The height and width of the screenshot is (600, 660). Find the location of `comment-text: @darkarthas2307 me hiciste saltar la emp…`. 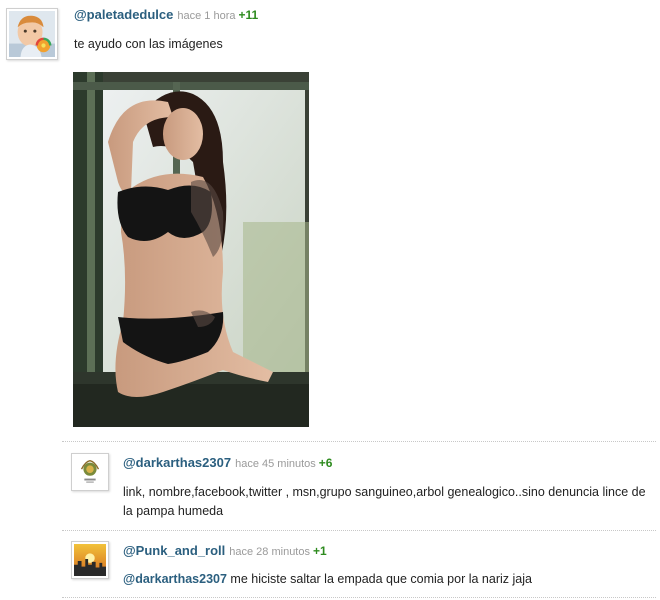

comment-text: @darkarthas2307 me hiciste saltar la emp… is located at coordinates (327, 579).